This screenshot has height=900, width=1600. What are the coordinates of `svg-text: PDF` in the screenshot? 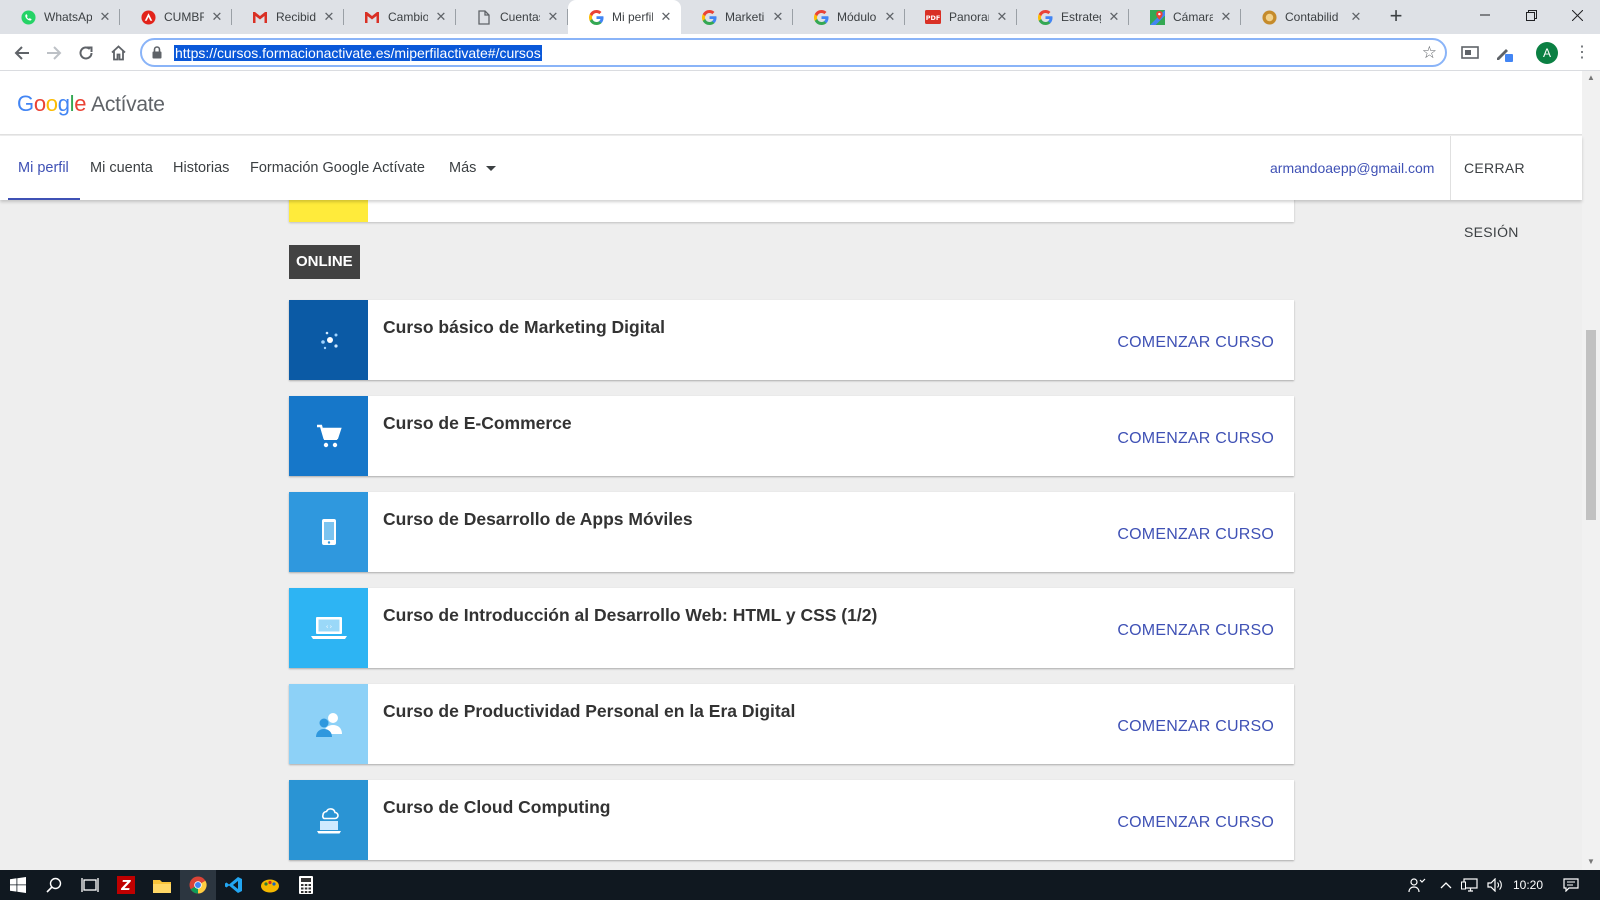 It's located at (933, 18).